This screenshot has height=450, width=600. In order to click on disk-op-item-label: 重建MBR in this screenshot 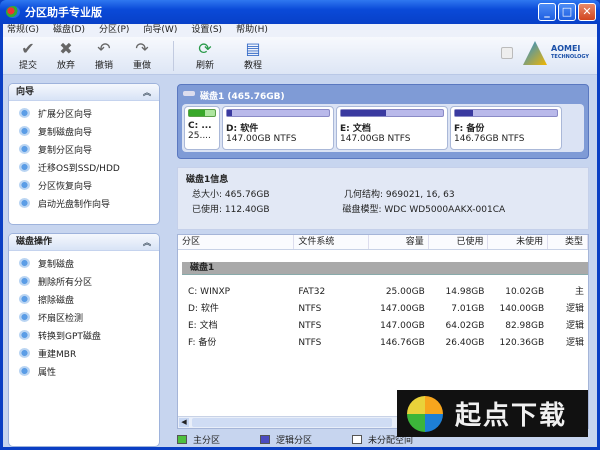, I will do `click(57, 354)`.